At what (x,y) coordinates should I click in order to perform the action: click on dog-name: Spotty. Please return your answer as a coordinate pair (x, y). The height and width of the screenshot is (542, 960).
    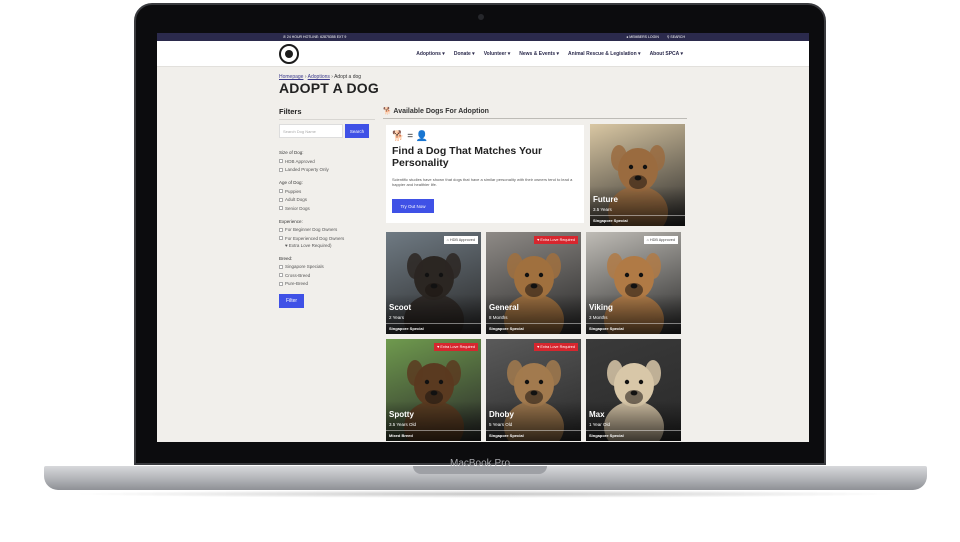
    Looking at the image, I should click on (401, 414).